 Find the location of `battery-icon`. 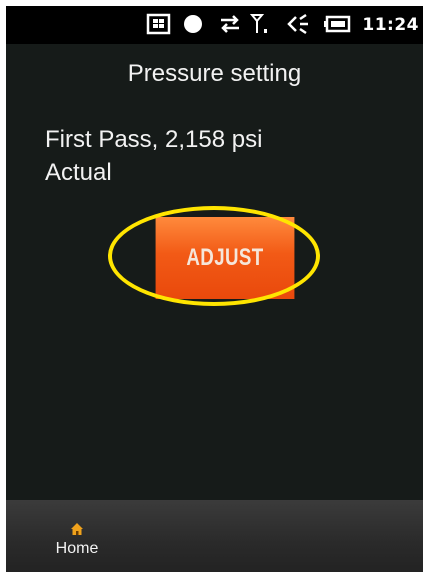

battery-icon is located at coordinates (337, 24).